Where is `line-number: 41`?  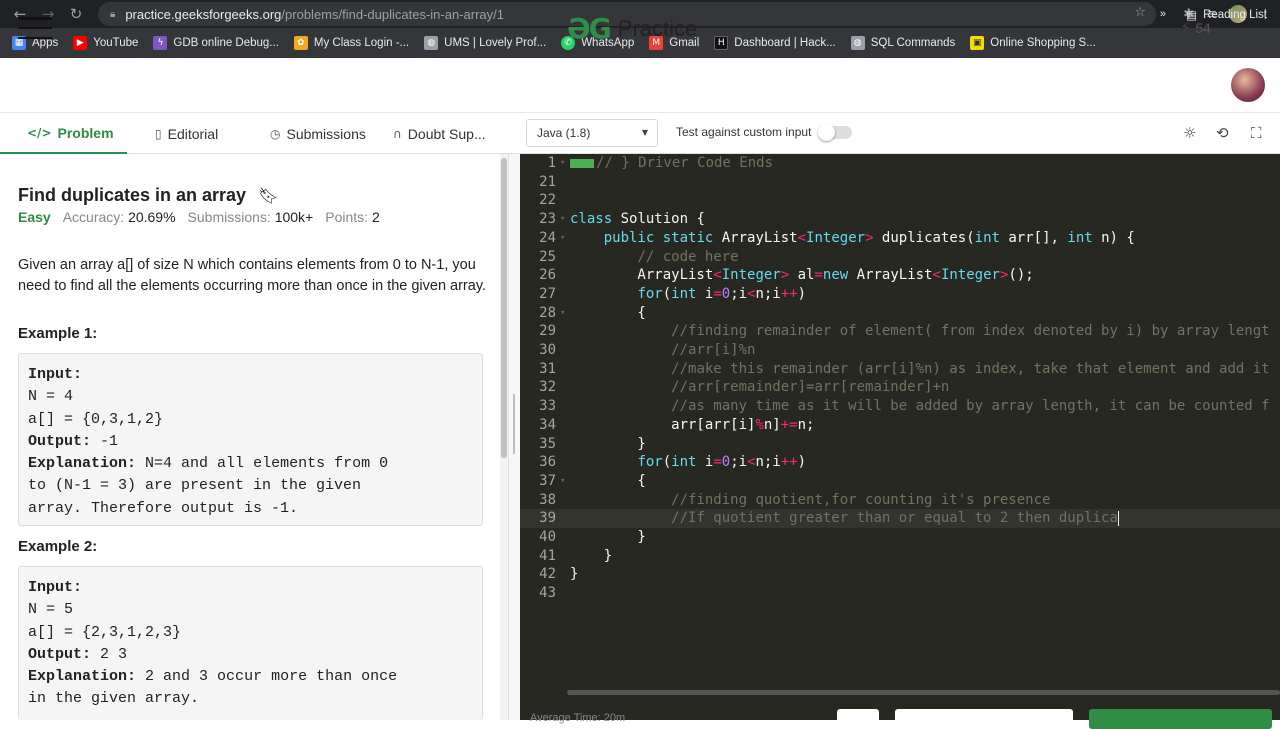 line-number: 41 is located at coordinates (547, 555).